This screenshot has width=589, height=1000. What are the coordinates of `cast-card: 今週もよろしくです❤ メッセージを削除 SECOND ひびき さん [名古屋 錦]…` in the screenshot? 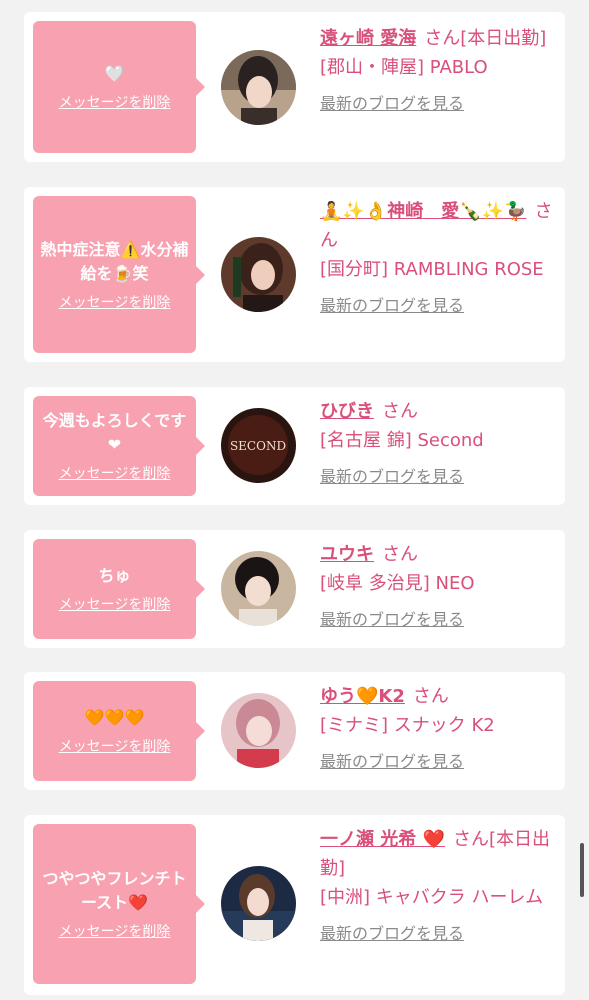 It's located at (294, 446).